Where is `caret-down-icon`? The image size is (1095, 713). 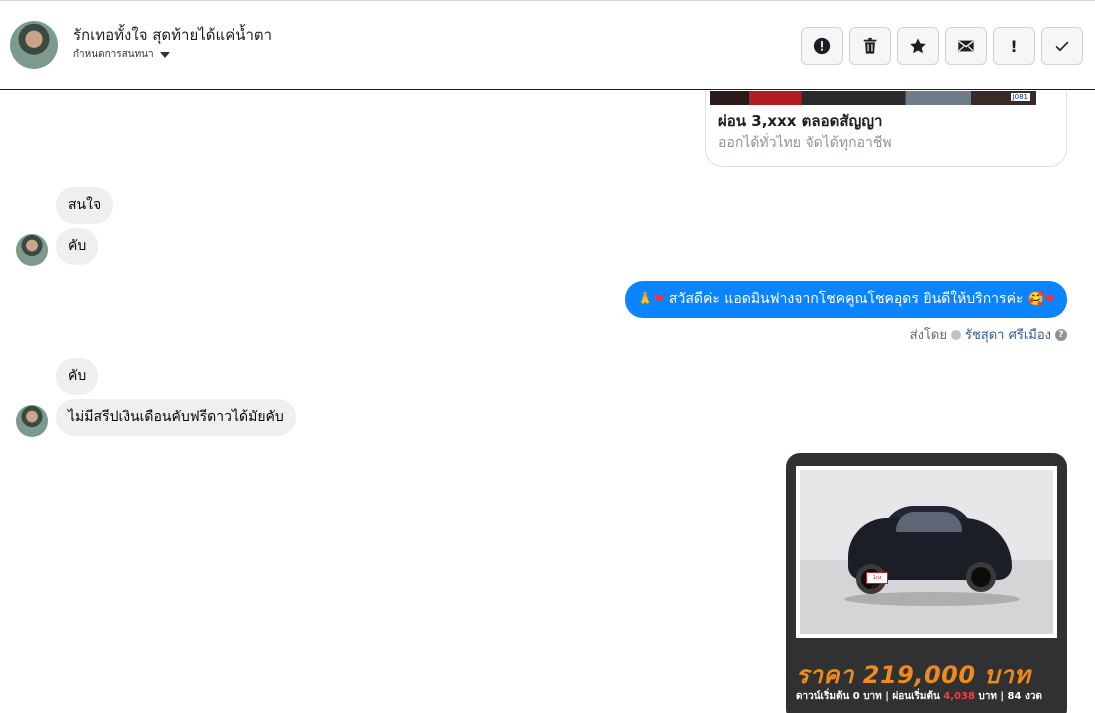 caret-down-icon is located at coordinates (164, 54).